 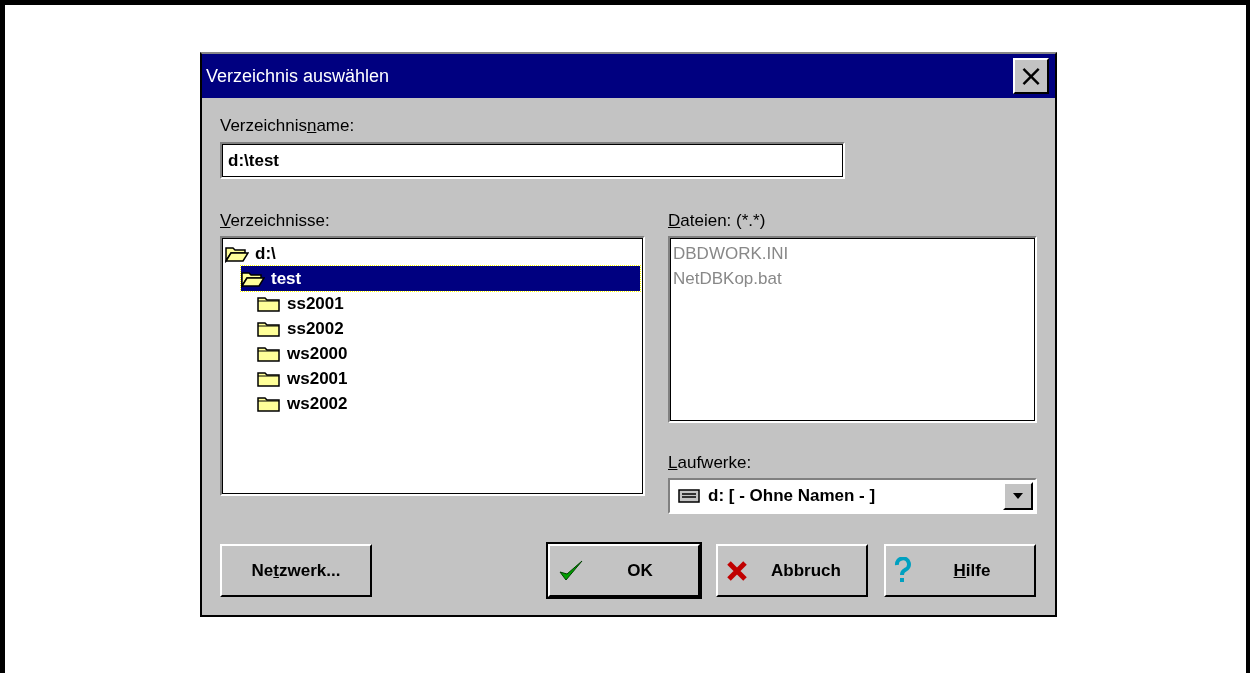 I want to click on drive-icon, so click(x=689, y=496).